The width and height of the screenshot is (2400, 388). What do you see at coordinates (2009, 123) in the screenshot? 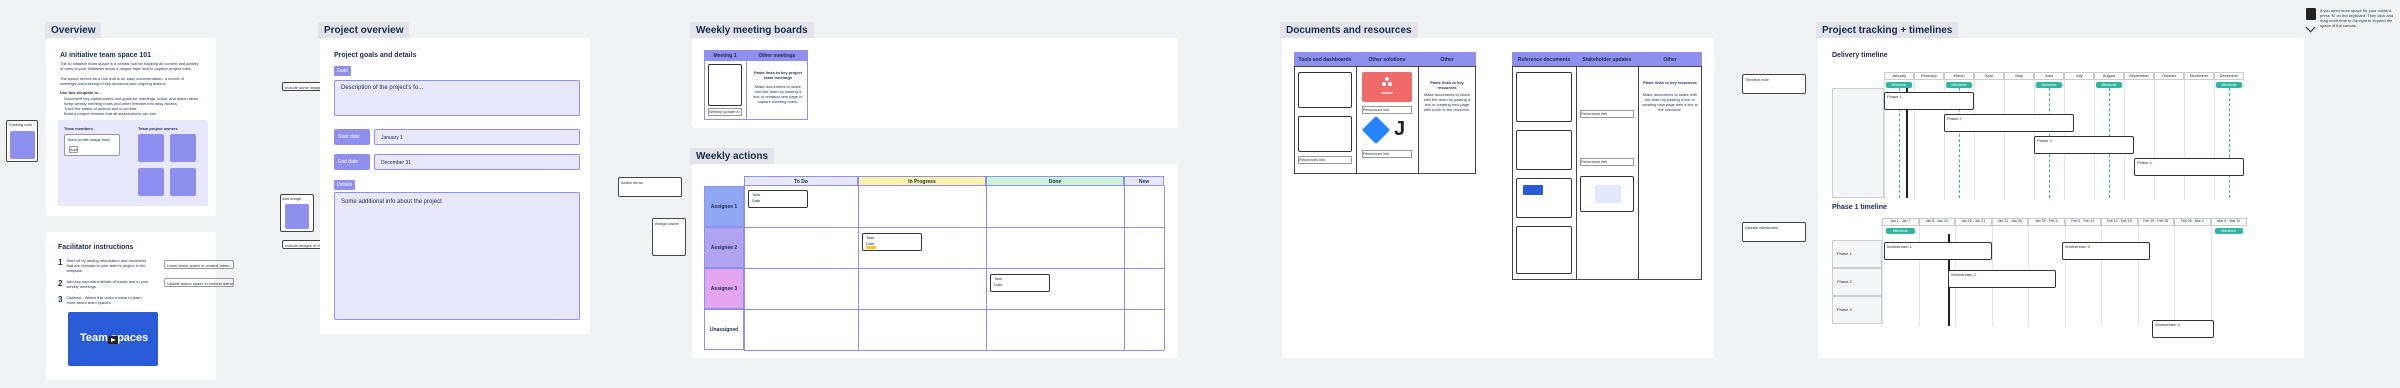
I see `timeline-bar: Phase 2` at bounding box center [2009, 123].